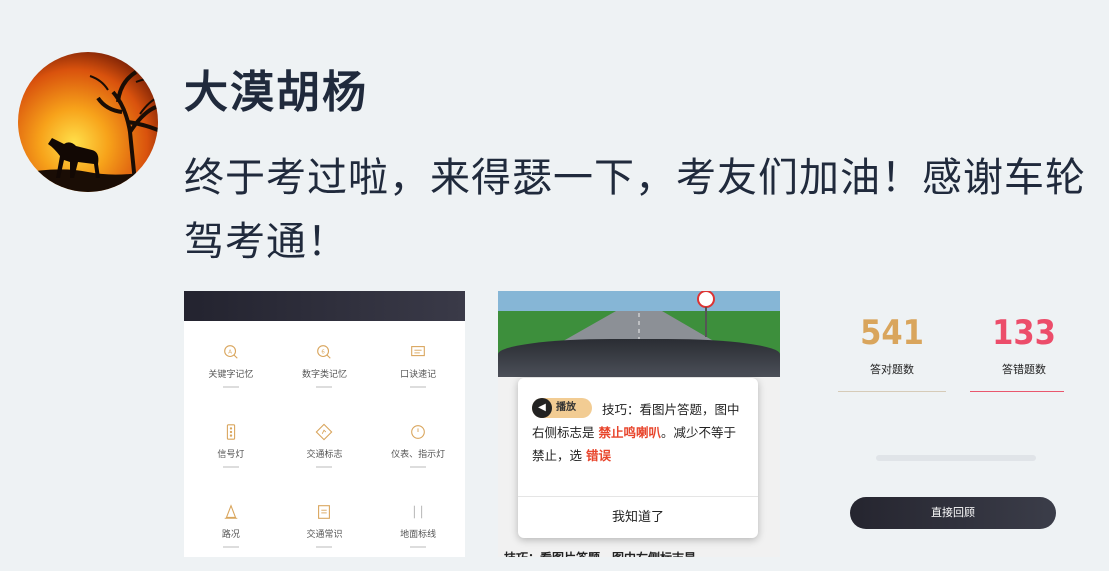 This screenshot has width=1109, height=571. I want to click on category-label: 关键字记忆, so click(231, 375).